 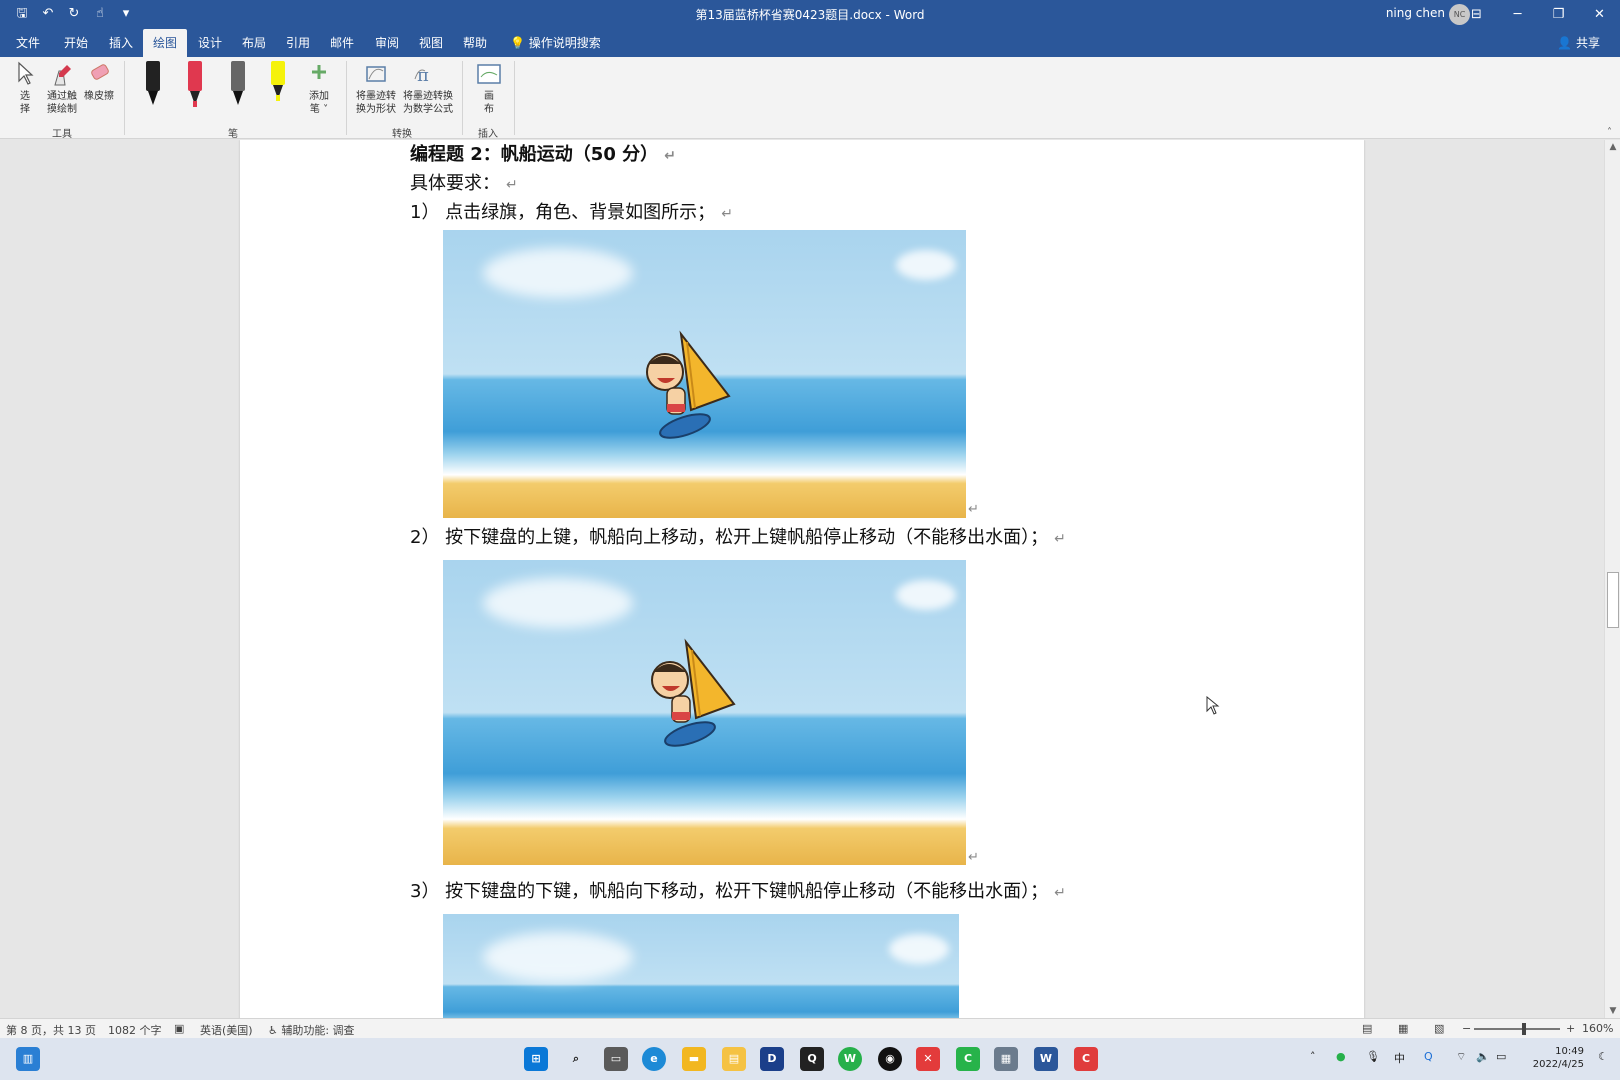 I want to click on window-controls: ⊟ ─ ❐ ✕, so click(x=1538, y=14).